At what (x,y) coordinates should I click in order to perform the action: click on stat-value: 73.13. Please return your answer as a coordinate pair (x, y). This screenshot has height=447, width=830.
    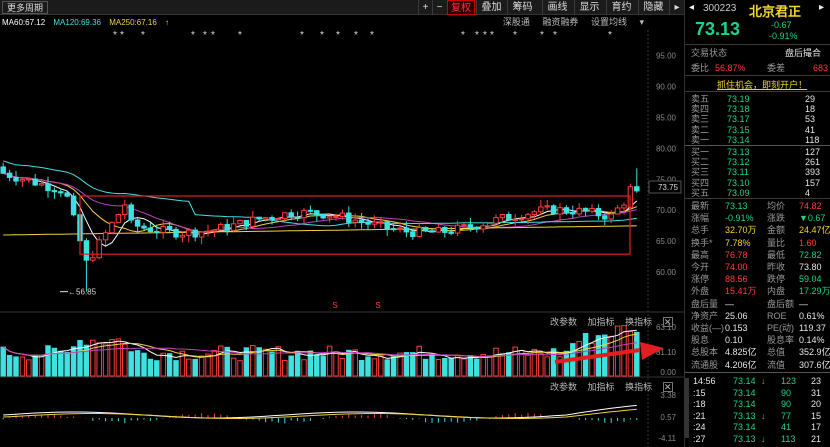
    Looking at the image, I should click on (736, 206).